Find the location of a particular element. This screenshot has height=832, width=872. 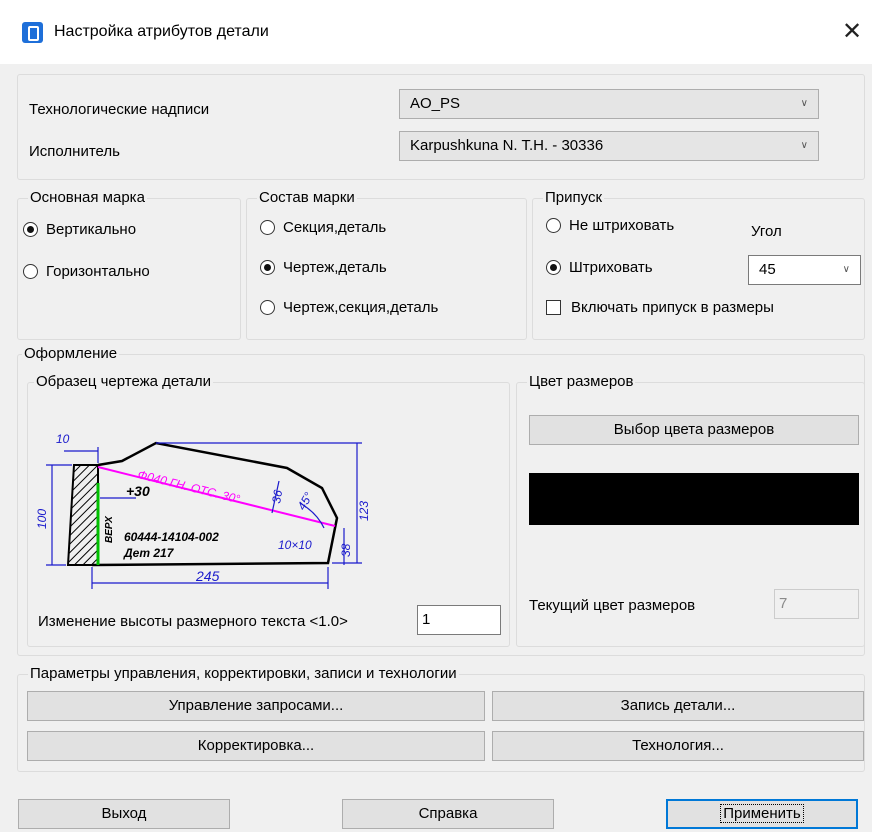

allowance-legend: Припуск is located at coordinates (574, 198).